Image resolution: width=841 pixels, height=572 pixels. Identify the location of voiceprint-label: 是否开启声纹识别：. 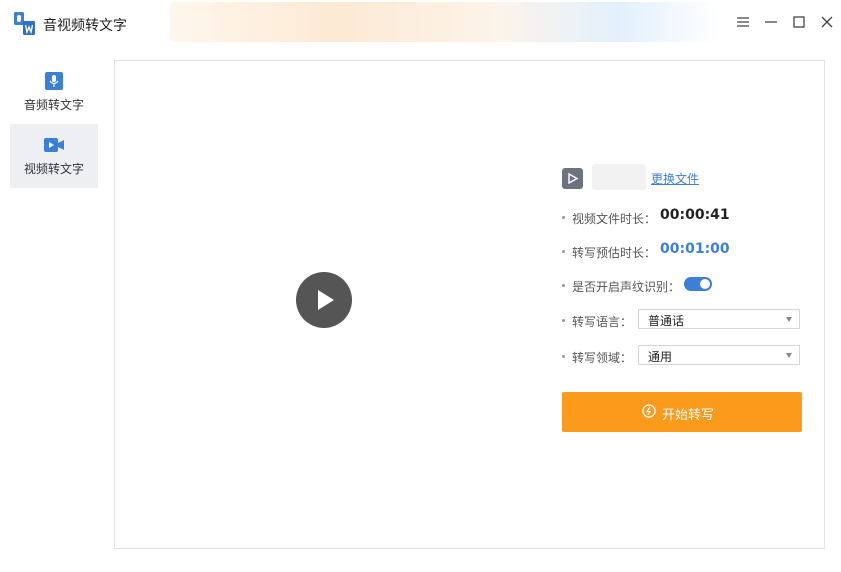
(626, 287).